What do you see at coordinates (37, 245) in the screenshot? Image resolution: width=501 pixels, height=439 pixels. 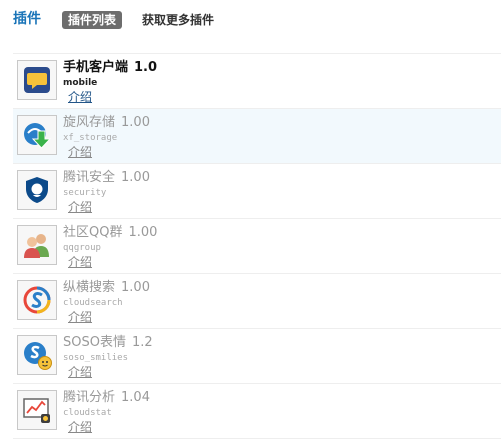 I see `qq-group-icon` at bounding box center [37, 245].